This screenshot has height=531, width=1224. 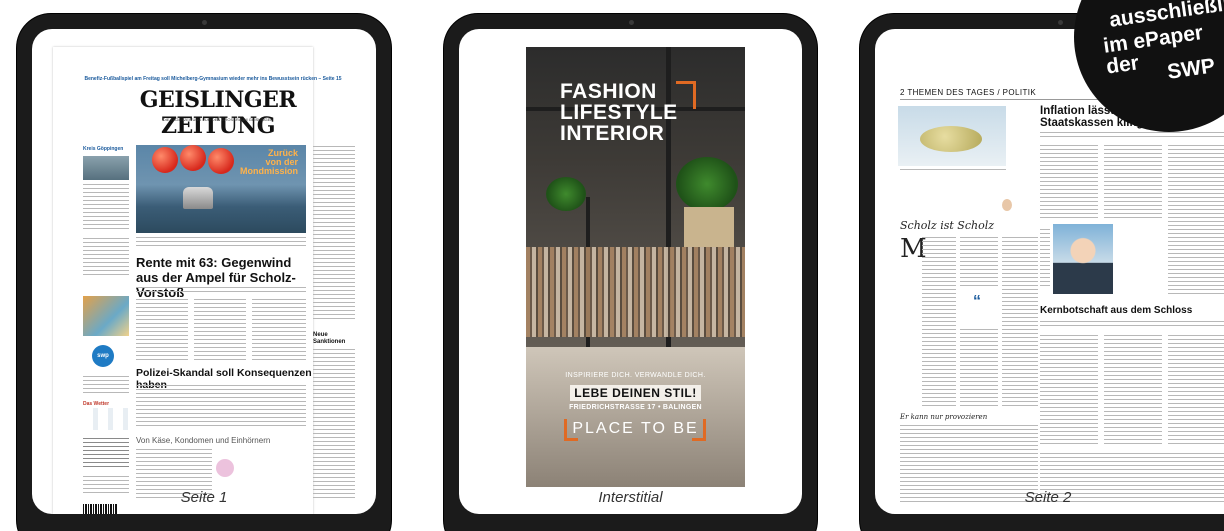 I want to click on left-column: Kreis Göppingen Das Wetter, so click(x=106, y=330).